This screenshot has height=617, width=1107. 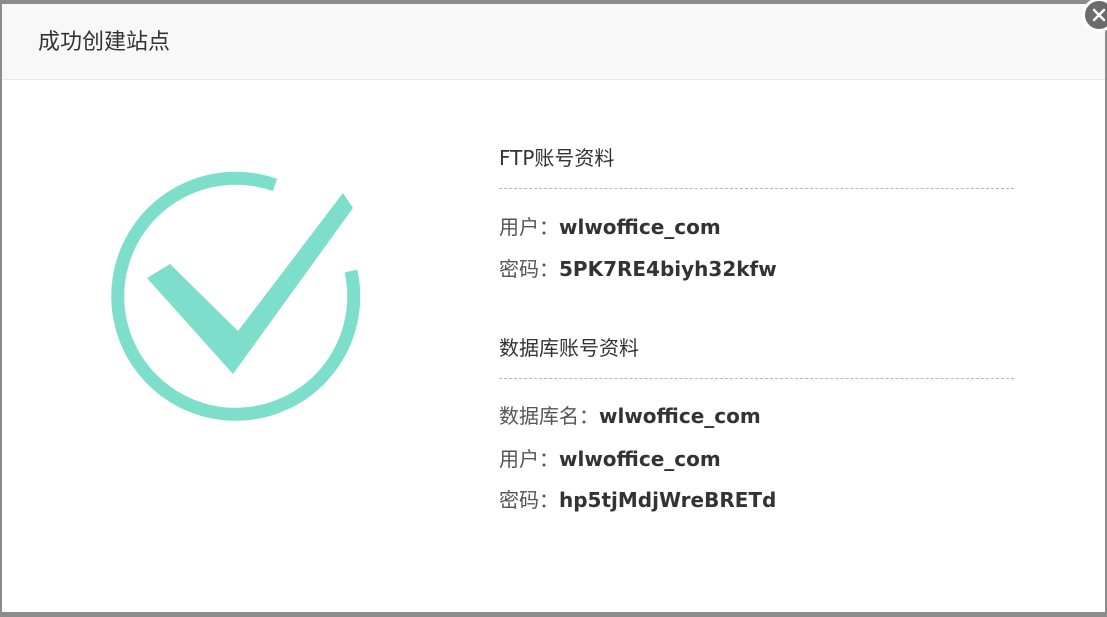 What do you see at coordinates (529, 269) in the screenshot?
I see `ftp-password-label: 密码：` at bounding box center [529, 269].